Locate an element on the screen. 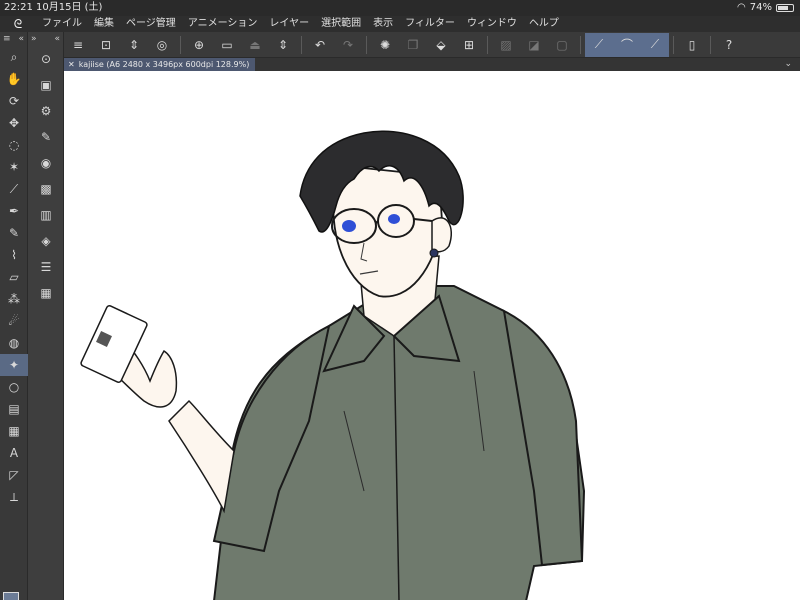 This screenshot has height=600, width=800. balloon-icon: ◸ is located at coordinates (14, 475).